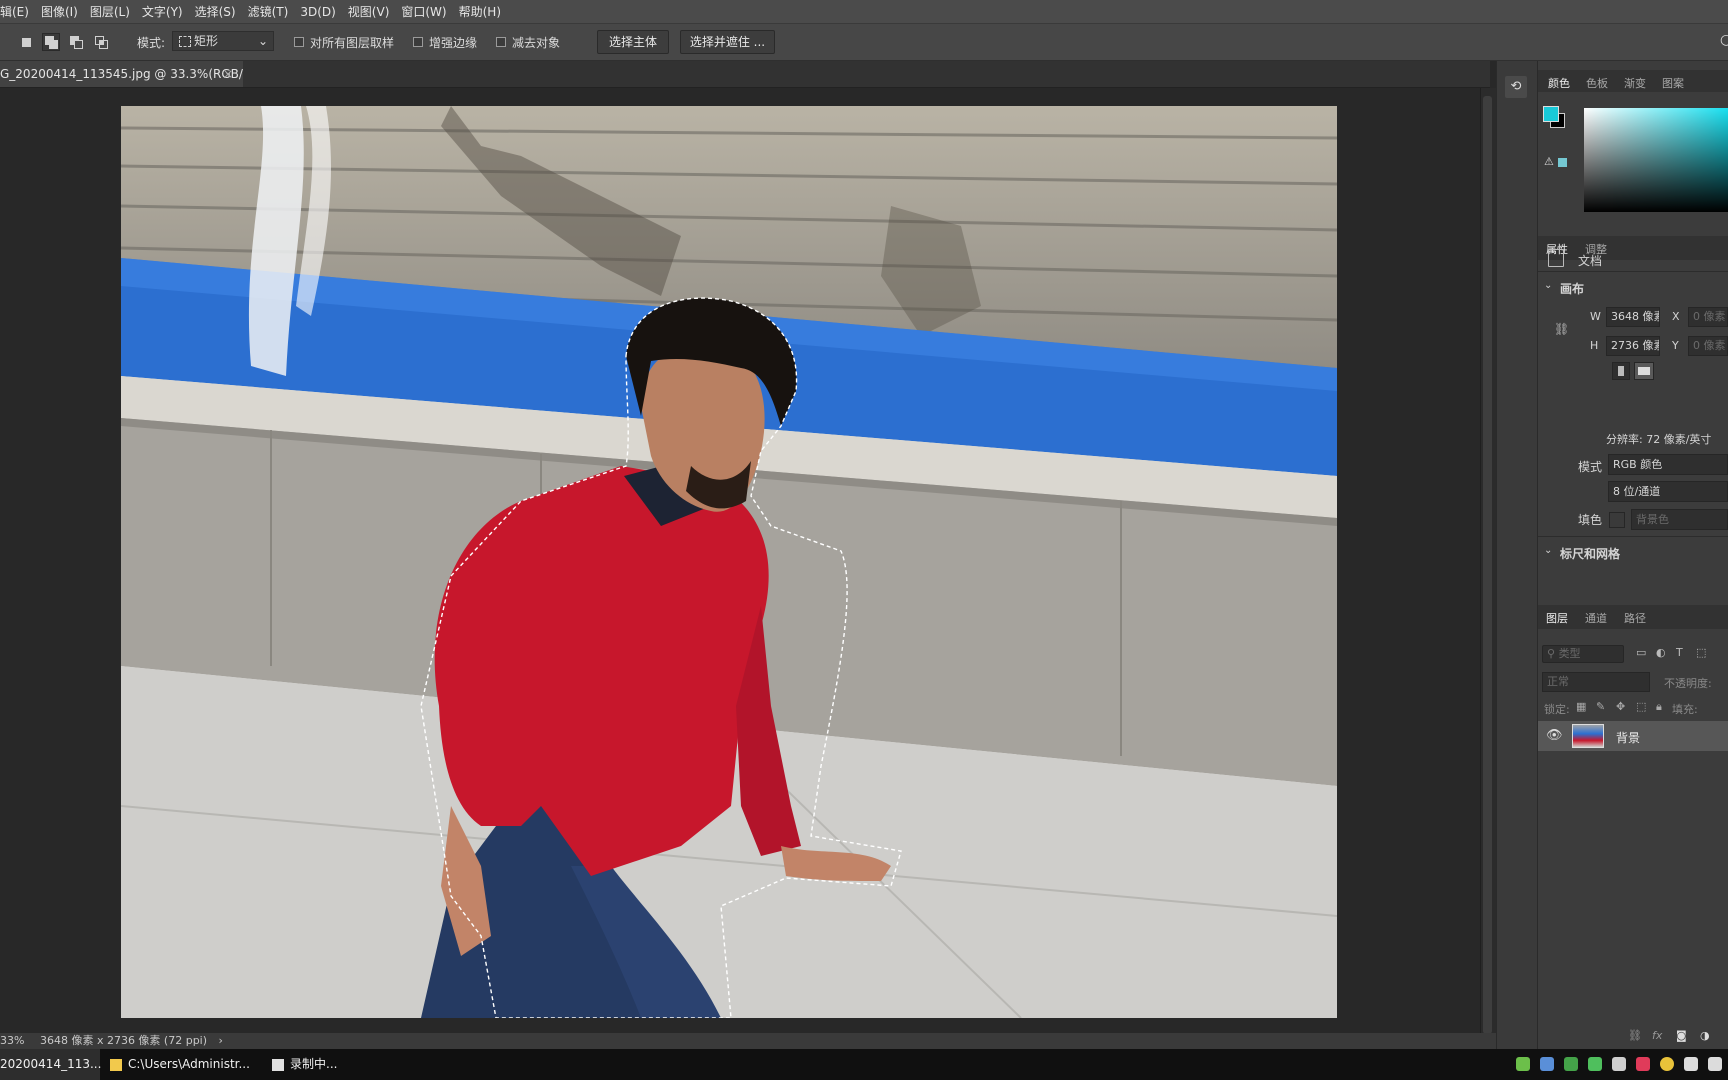  Describe the element at coordinates (1673, 83) in the screenshot. I see `tab-patterns: 图案` at that location.